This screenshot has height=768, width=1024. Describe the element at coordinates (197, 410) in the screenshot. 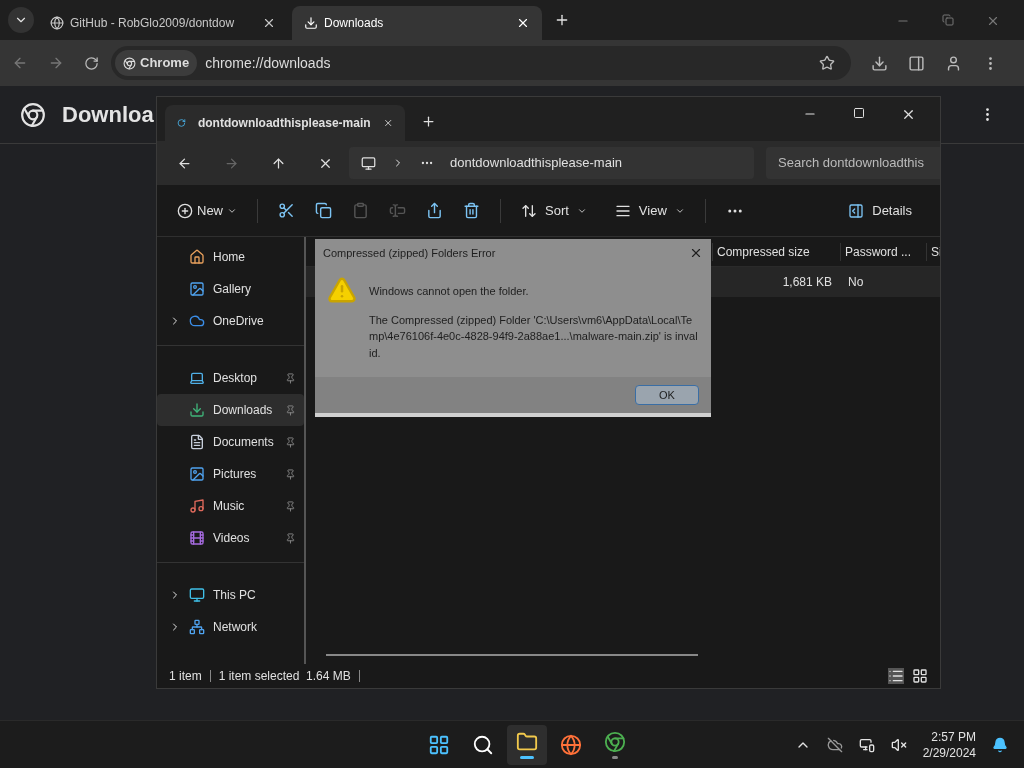

I see `download-icon` at that location.